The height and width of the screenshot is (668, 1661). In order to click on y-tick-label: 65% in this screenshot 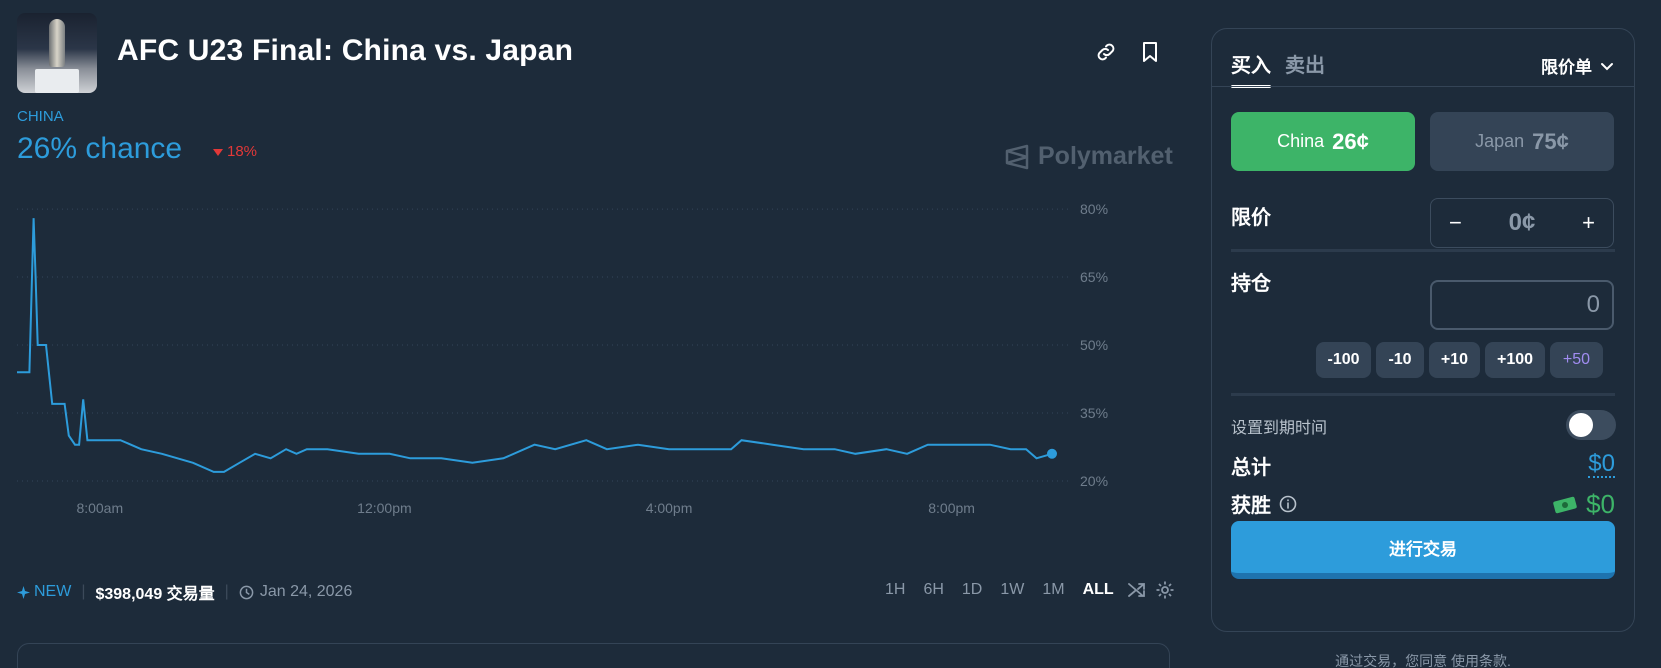, I will do `click(1094, 277)`.